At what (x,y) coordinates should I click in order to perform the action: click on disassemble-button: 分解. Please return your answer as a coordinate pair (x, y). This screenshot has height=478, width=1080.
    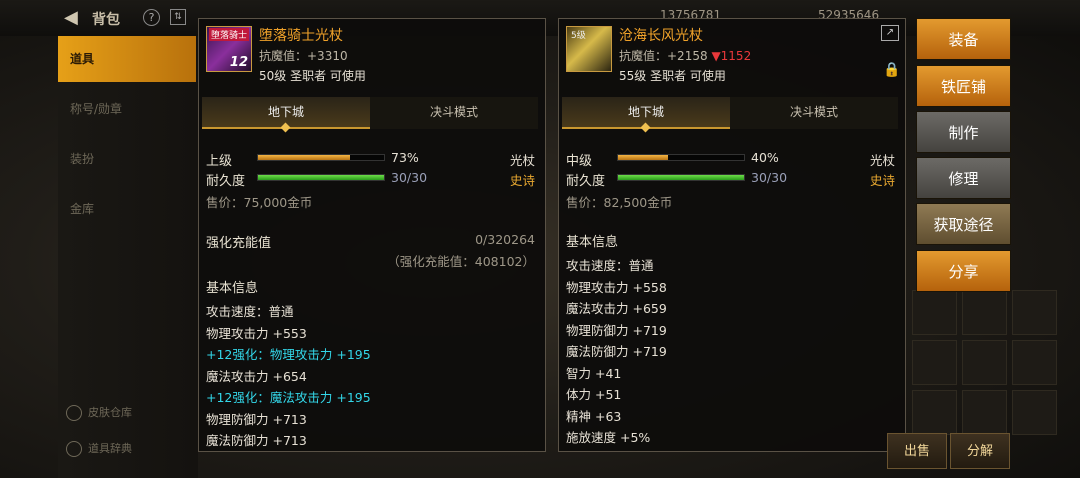
    Looking at the image, I should click on (980, 451).